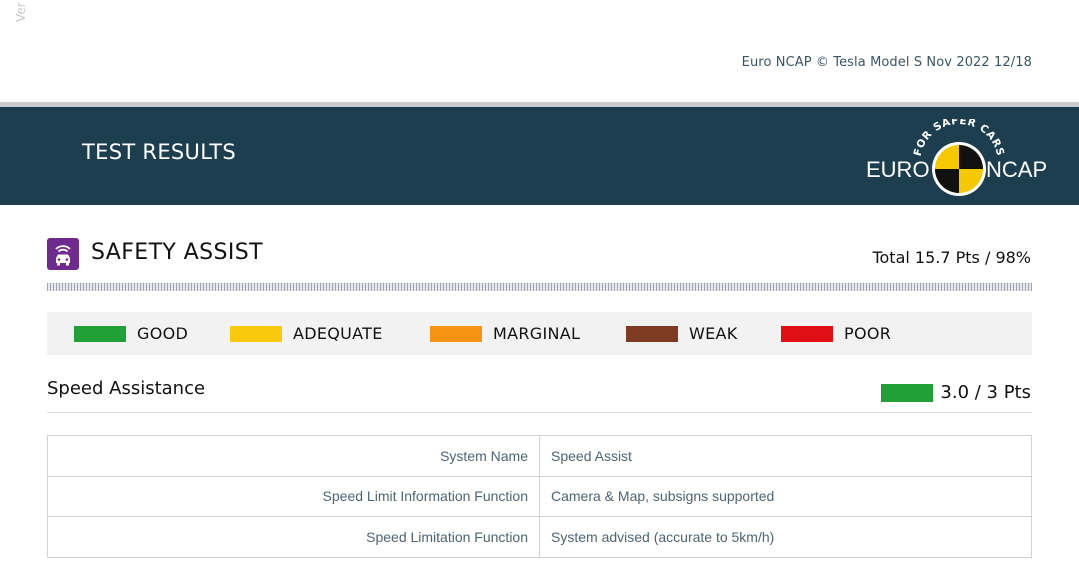 The width and height of the screenshot is (1079, 585). I want to click on table-row: System Name Speed Assist, so click(539, 456).